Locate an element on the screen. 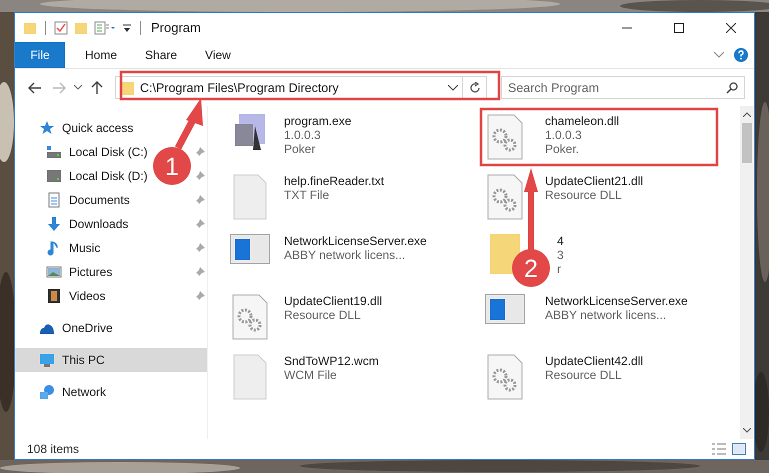 This screenshot has width=769, height=473. ribbon-tab: View is located at coordinates (218, 55).